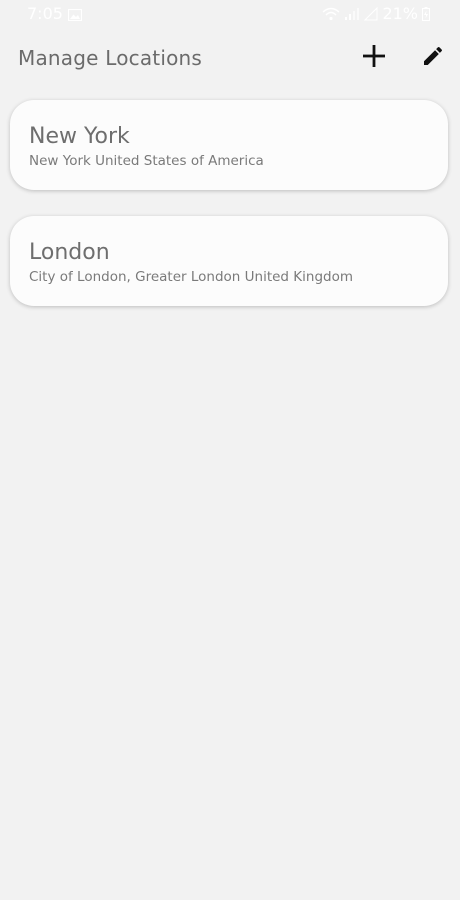  I want to click on location-detail: New York United States of America, so click(146, 161).